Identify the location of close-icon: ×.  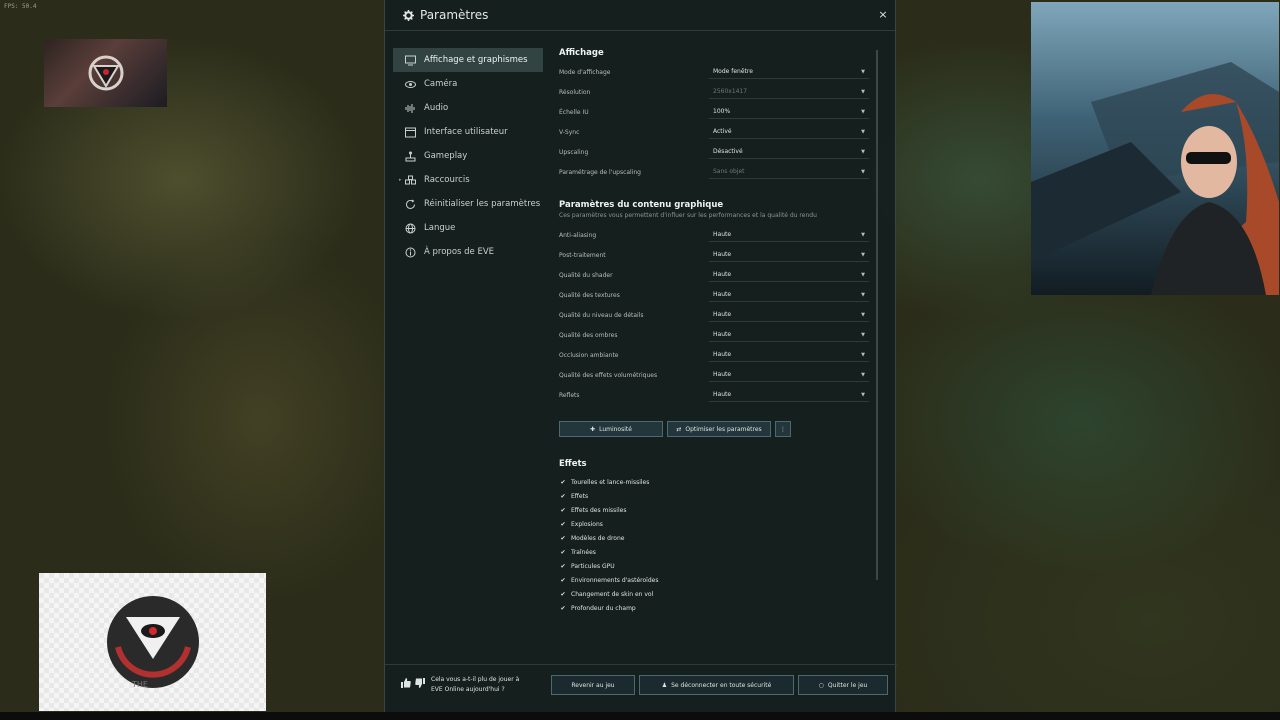
(883, 15).